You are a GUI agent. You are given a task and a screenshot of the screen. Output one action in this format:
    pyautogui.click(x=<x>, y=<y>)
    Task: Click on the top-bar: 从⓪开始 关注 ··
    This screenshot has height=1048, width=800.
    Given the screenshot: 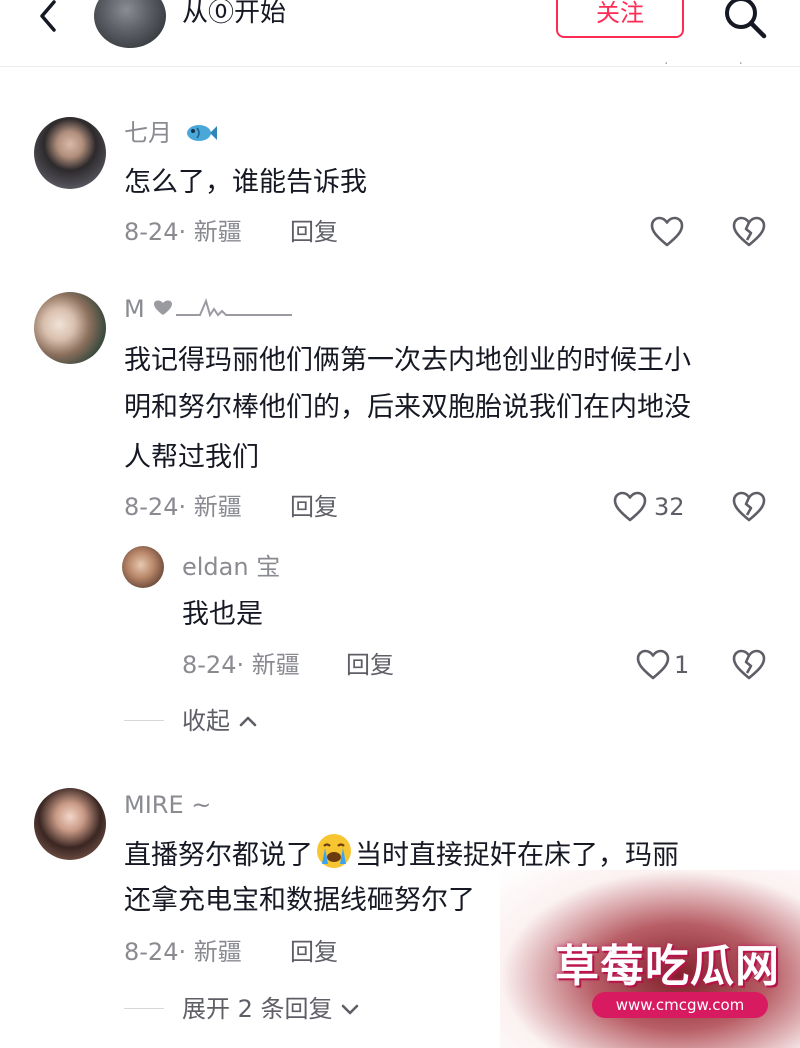 What is the action you would take?
    pyautogui.click(x=400, y=36)
    